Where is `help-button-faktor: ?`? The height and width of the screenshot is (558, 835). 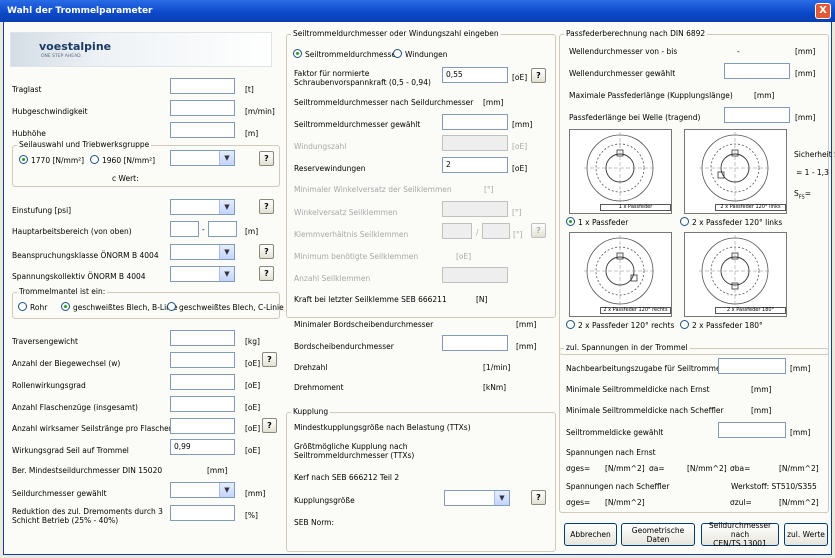 help-button-faktor: ? is located at coordinates (538, 75).